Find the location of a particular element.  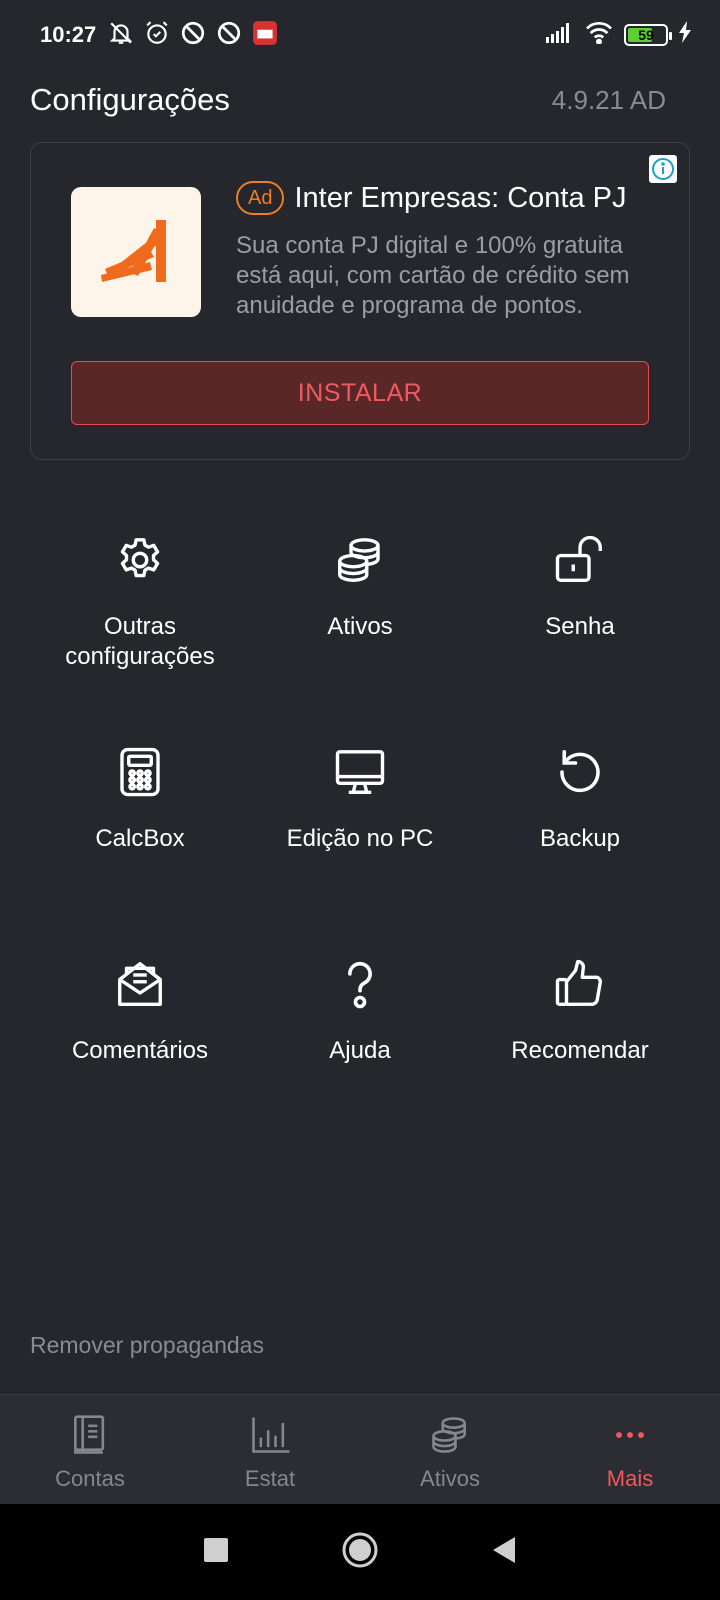

install-button: INSTALAR is located at coordinates (360, 393).